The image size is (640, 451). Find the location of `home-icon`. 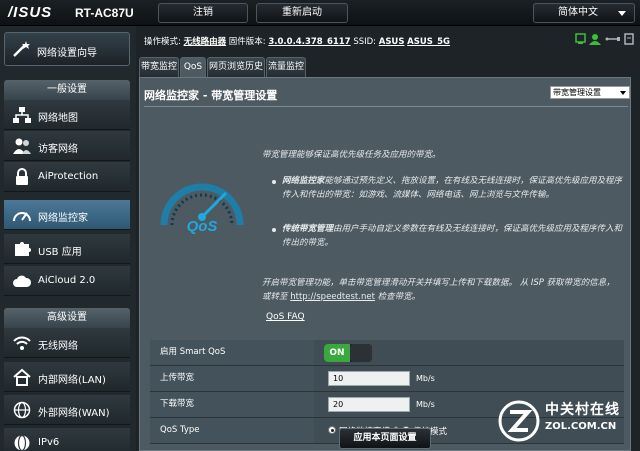

home-icon is located at coordinates (22, 377).